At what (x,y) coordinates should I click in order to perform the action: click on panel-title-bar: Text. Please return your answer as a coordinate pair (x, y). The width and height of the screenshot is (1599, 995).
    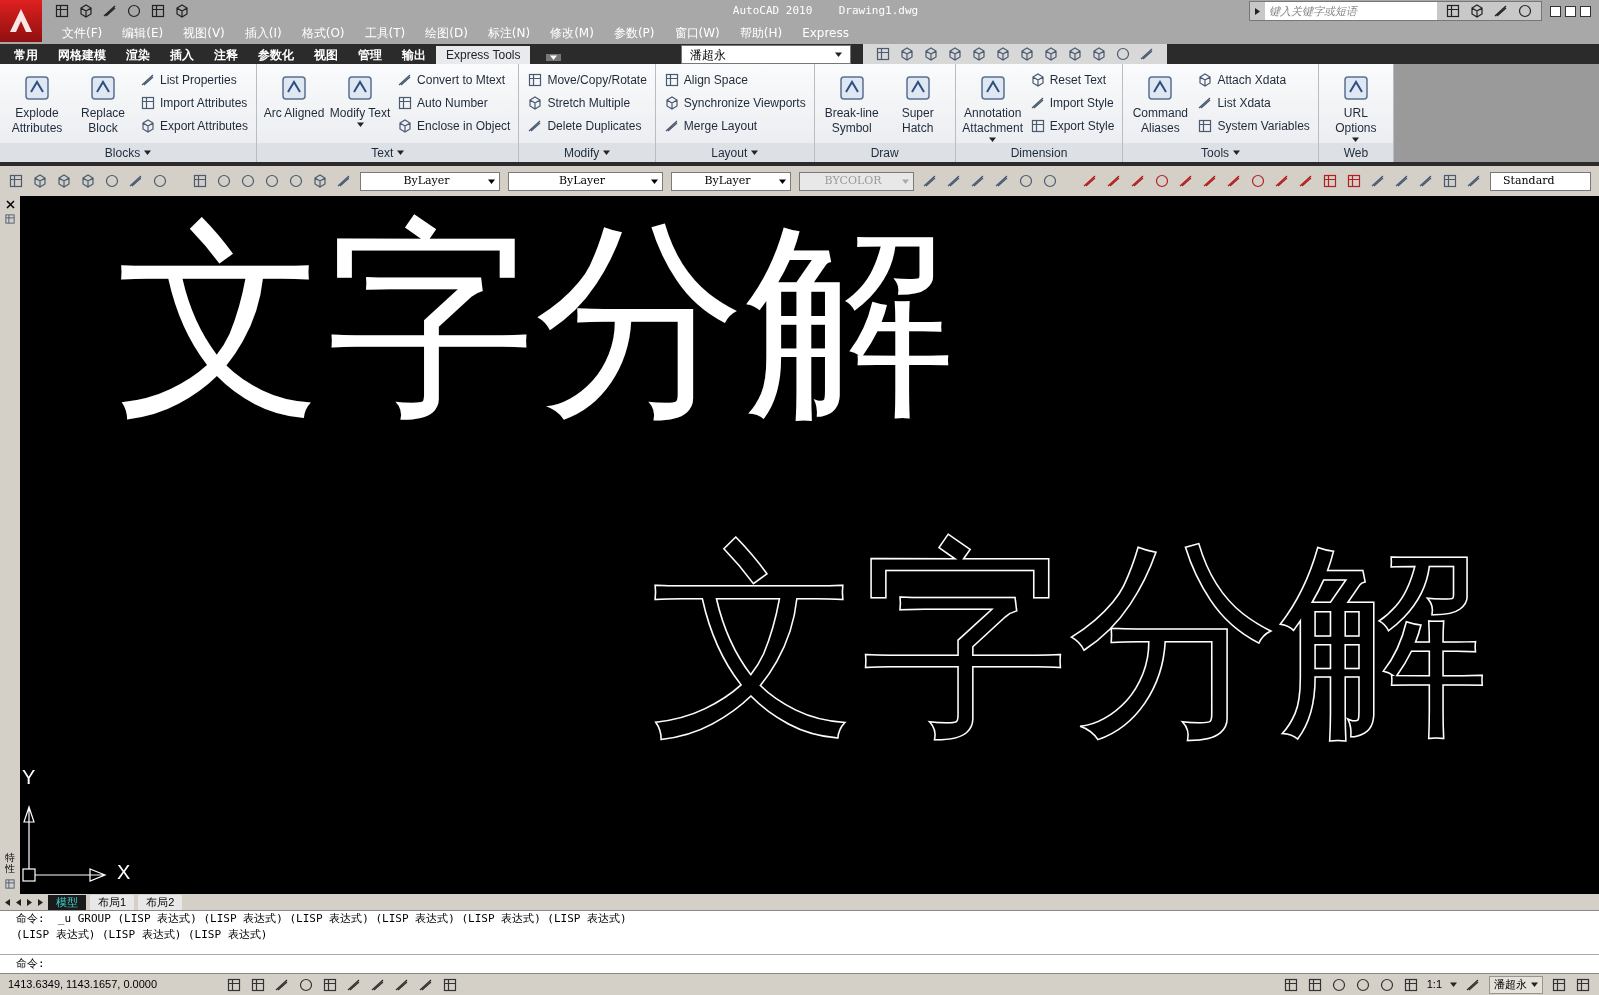
    Looking at the image, I should click on (388, 152).